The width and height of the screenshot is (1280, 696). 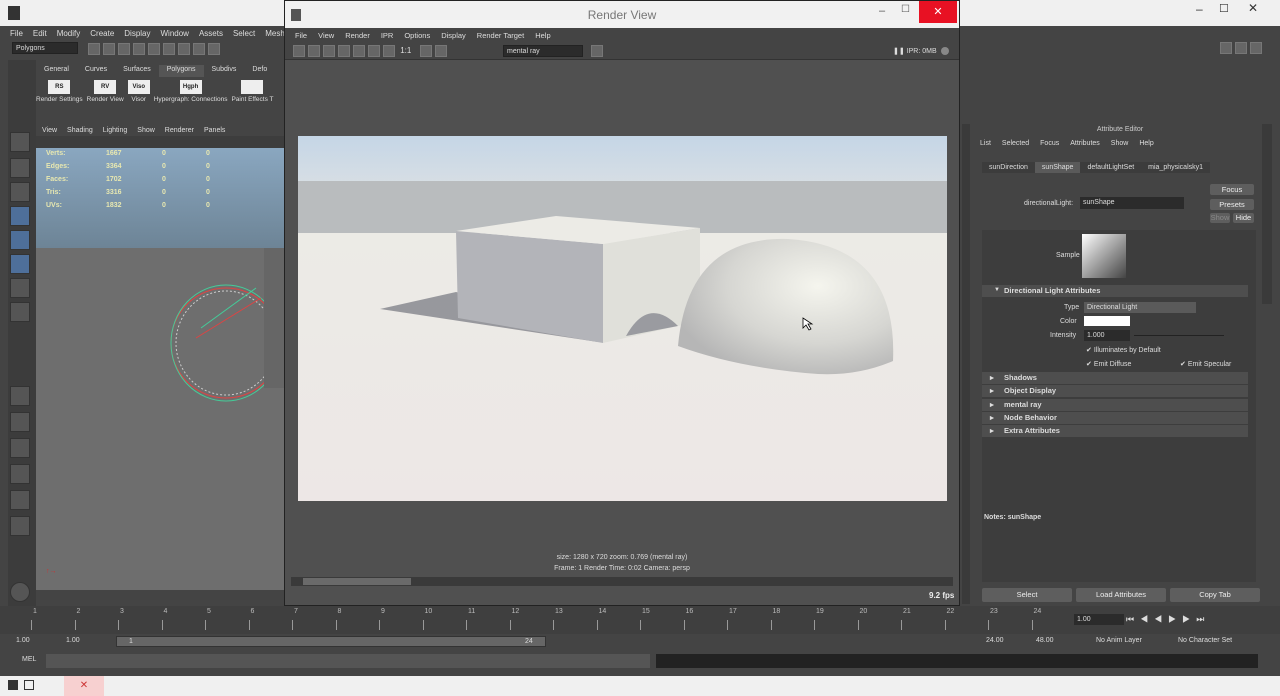 What do you see at coordinates (1015, 143) in the screenshot?
I see `ae-menu-selected: Selected` at bounding box center [1015, 143].